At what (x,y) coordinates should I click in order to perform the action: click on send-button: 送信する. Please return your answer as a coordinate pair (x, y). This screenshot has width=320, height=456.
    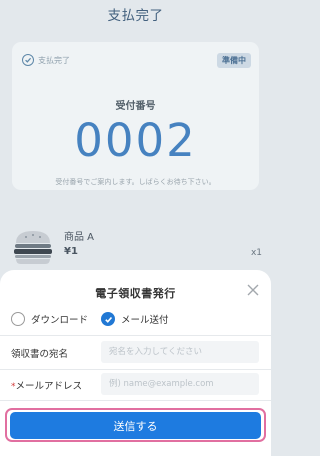
    Looking at the image, I should click on (135, 425).